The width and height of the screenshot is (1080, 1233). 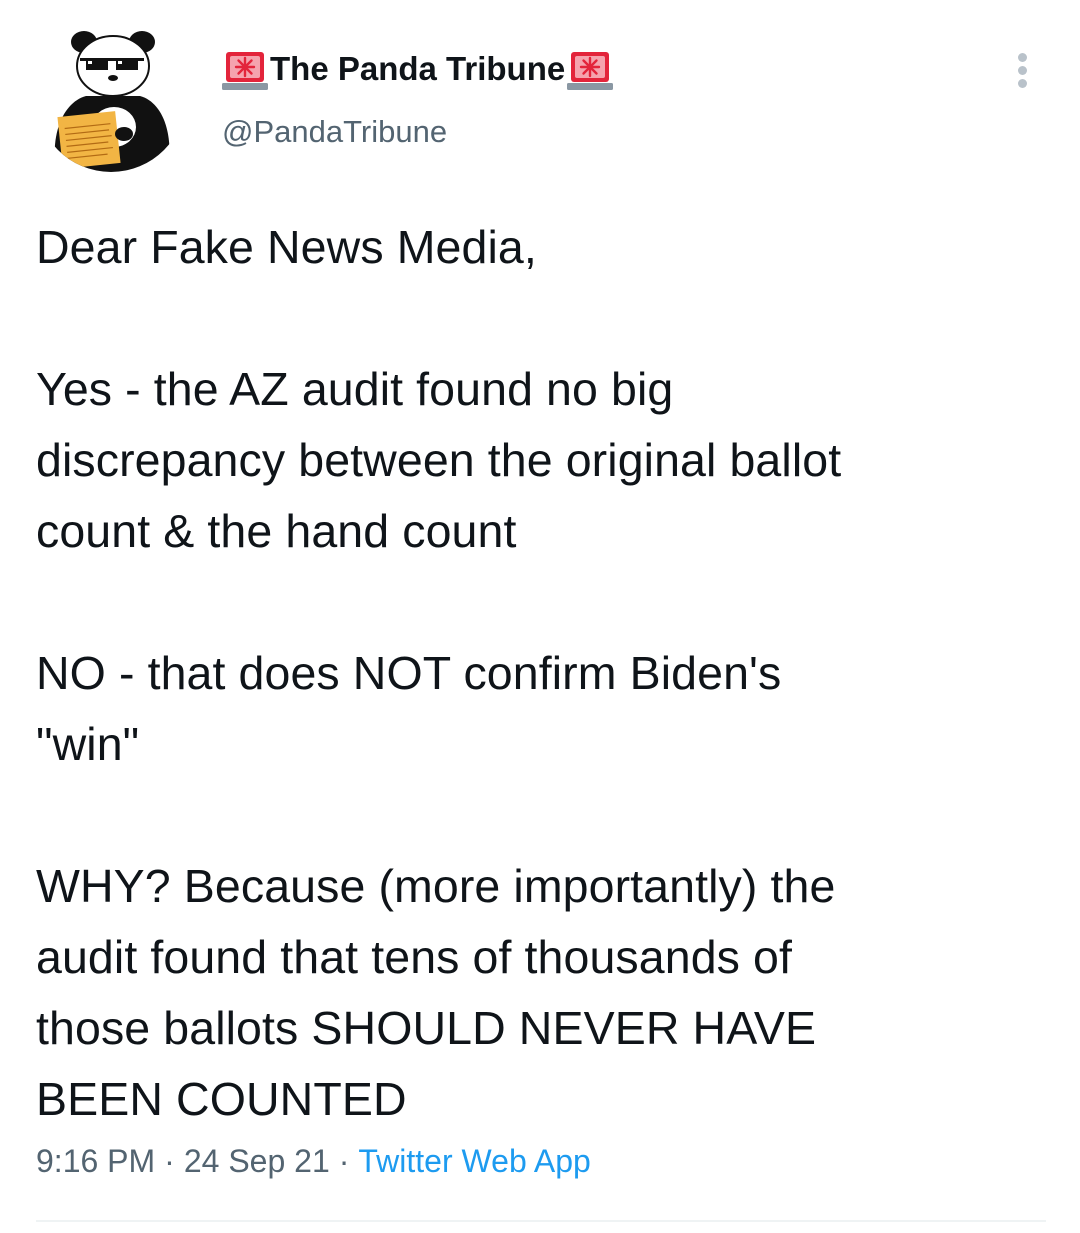 What do you see at coordinates (541, 1221) in the screenshot?
I see `divider` at bounding box center [541, 1221].